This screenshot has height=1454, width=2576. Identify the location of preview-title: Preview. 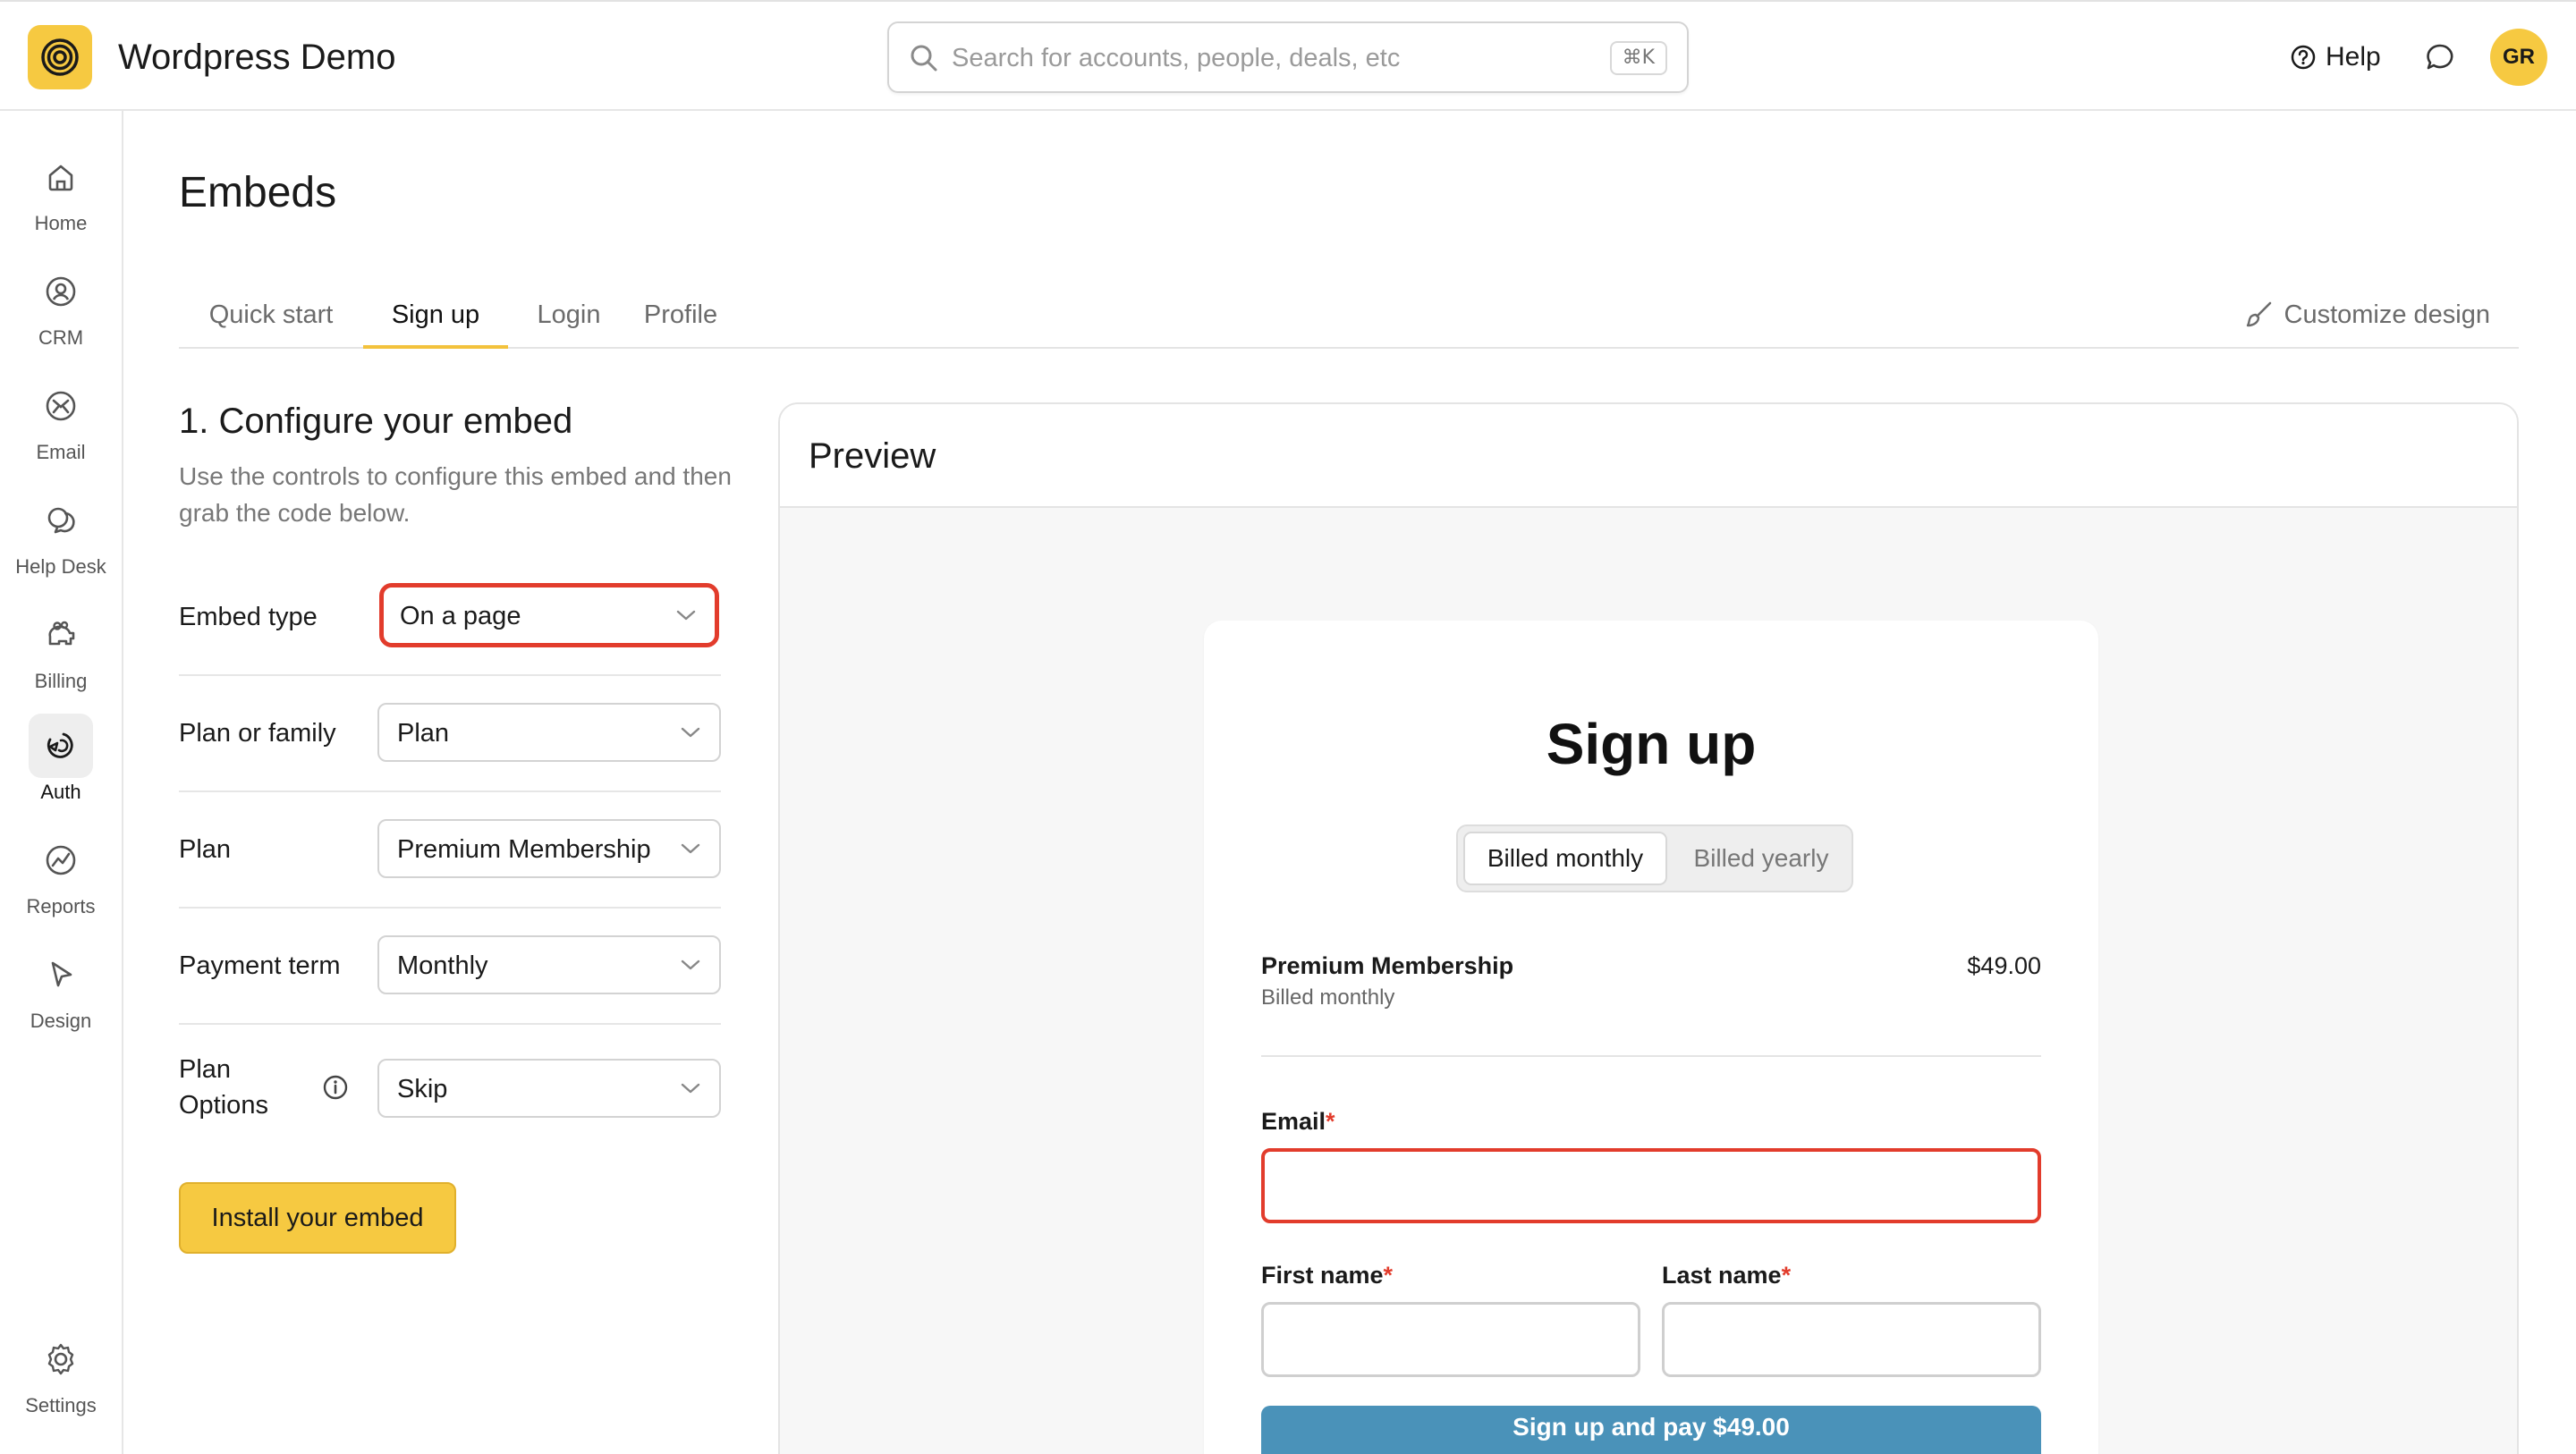
(872, 456).